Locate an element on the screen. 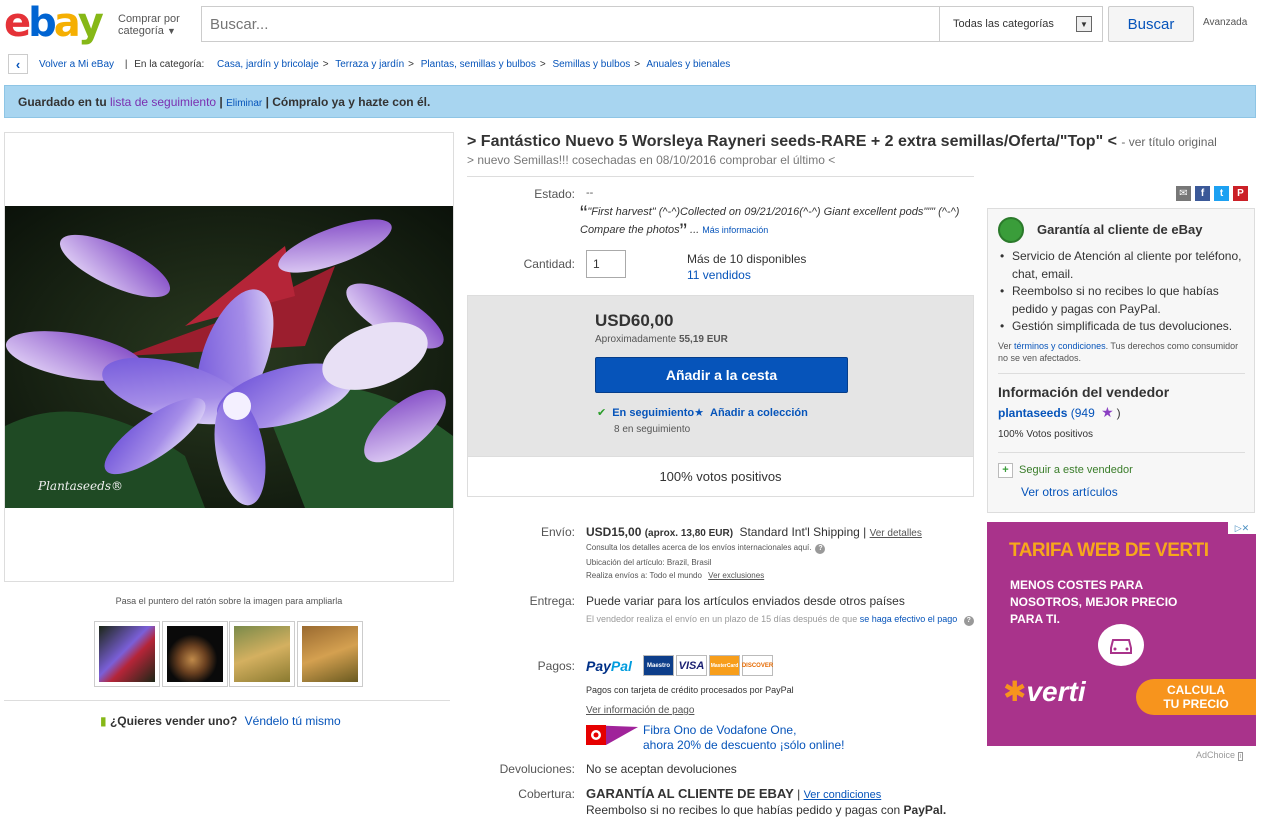 This screenshot has height=825, width=1261. cta-line-1: CALCULA is located at coordinates (1196, 690).